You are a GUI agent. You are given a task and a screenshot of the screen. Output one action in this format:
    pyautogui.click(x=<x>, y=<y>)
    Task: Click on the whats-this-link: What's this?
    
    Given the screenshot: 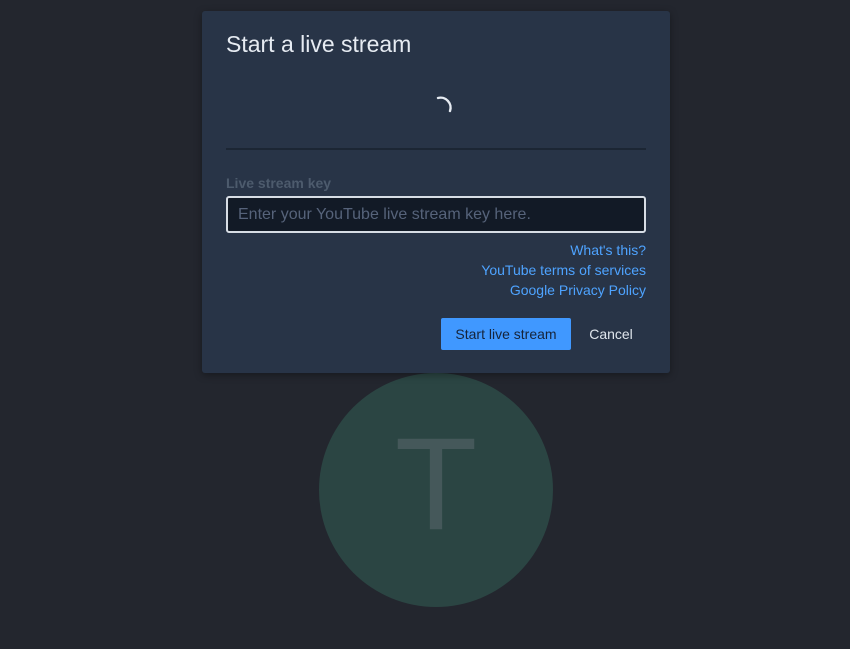 What is the action you would take?
    pyautogui.click(x=563, y=250)
    